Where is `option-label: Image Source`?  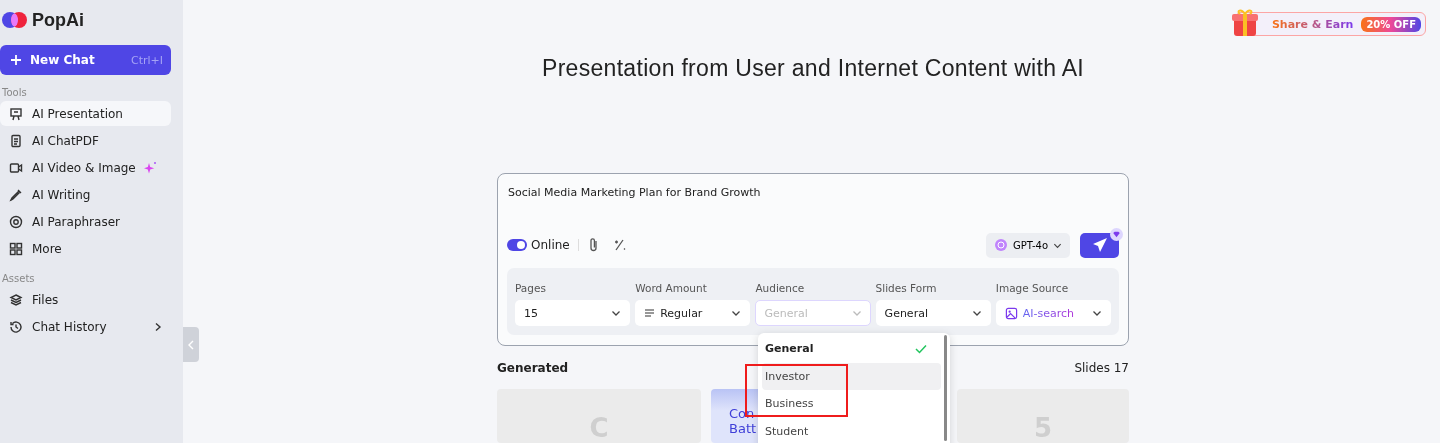
option-label: Image Source is located at coordinates (1032, 288).